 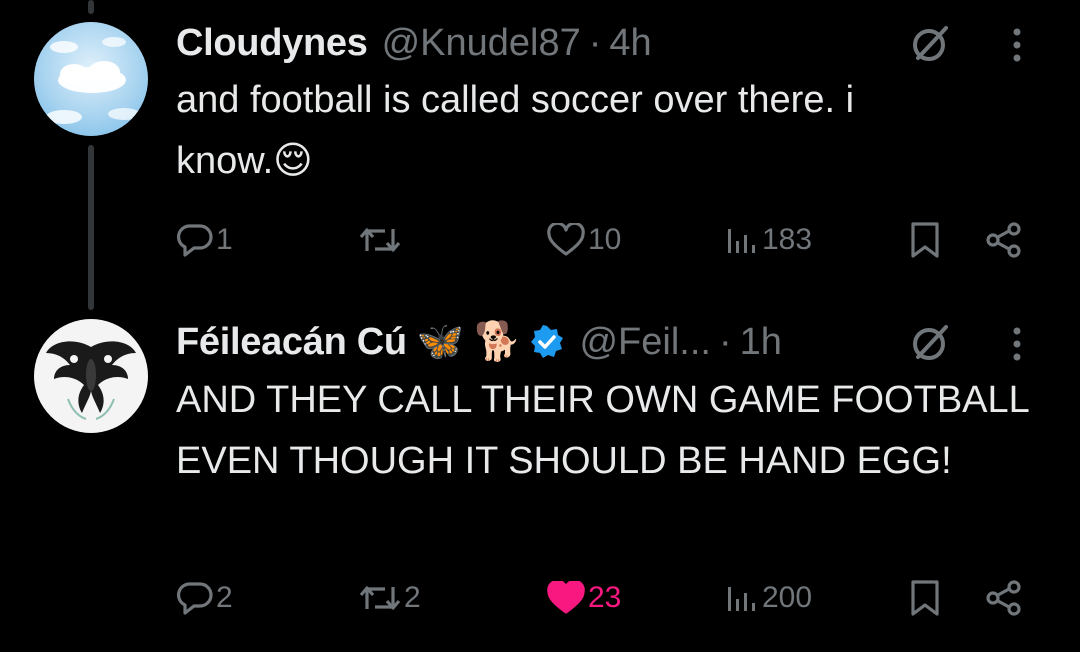 I want to click on heart-filled-icon, so click(x=566, y=597).